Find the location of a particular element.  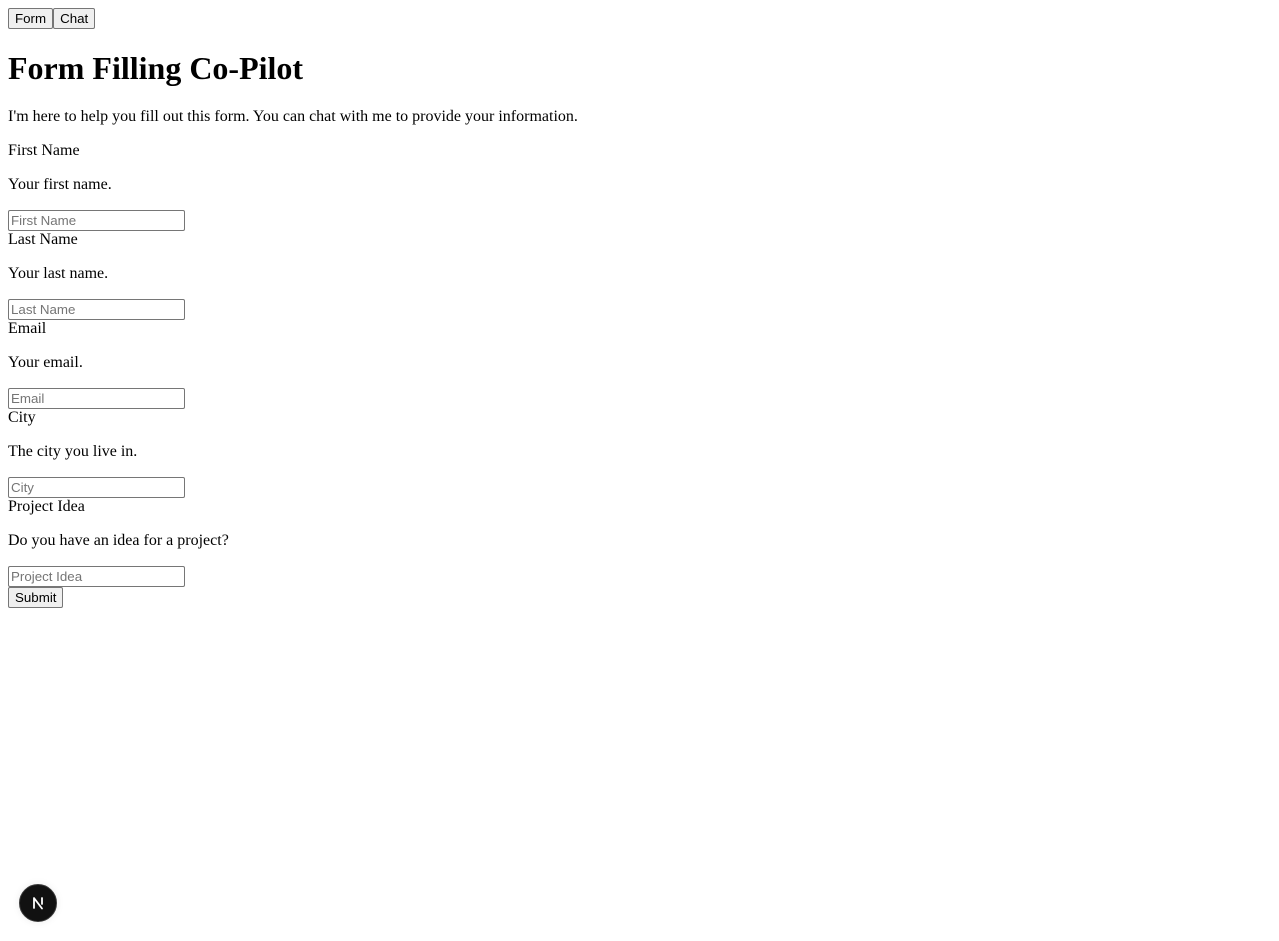

tab-form: Form is located at coordinates (31, 18).